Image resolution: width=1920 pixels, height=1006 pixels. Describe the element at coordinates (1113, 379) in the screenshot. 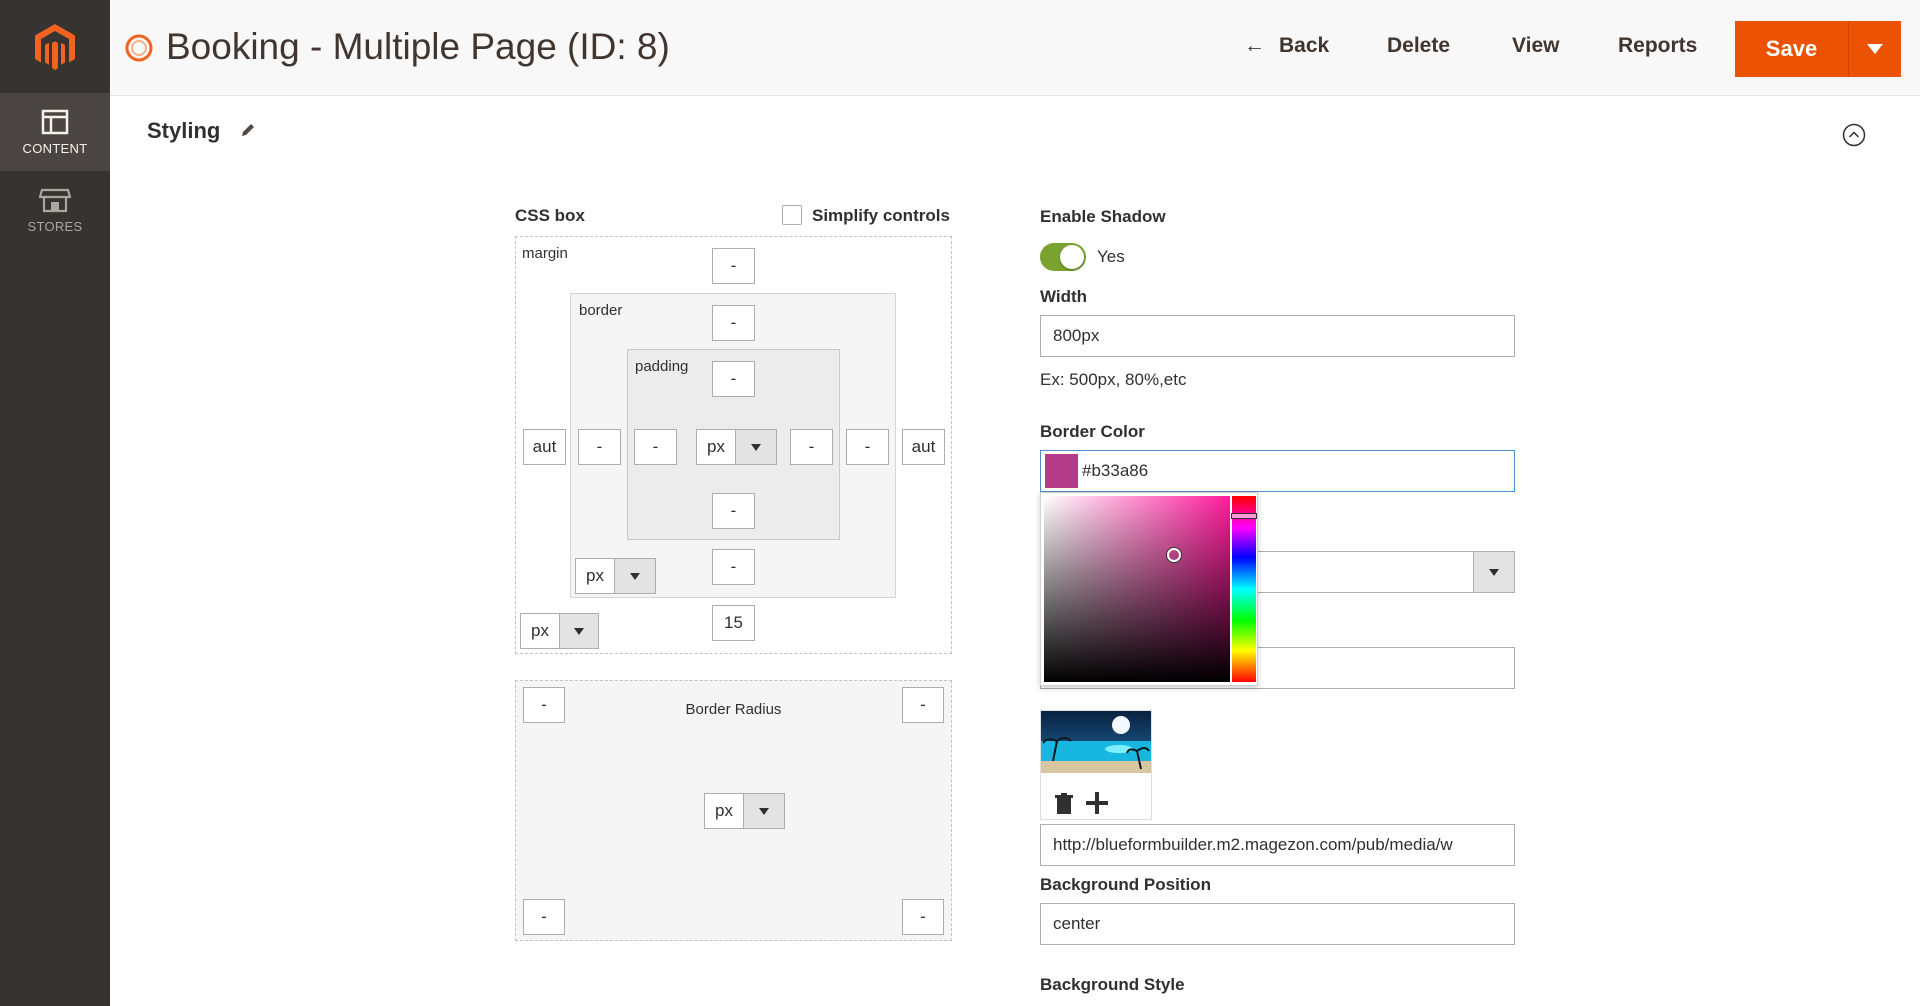

I see `width-hint: Ex: 500px, 80%,etc` at that location.